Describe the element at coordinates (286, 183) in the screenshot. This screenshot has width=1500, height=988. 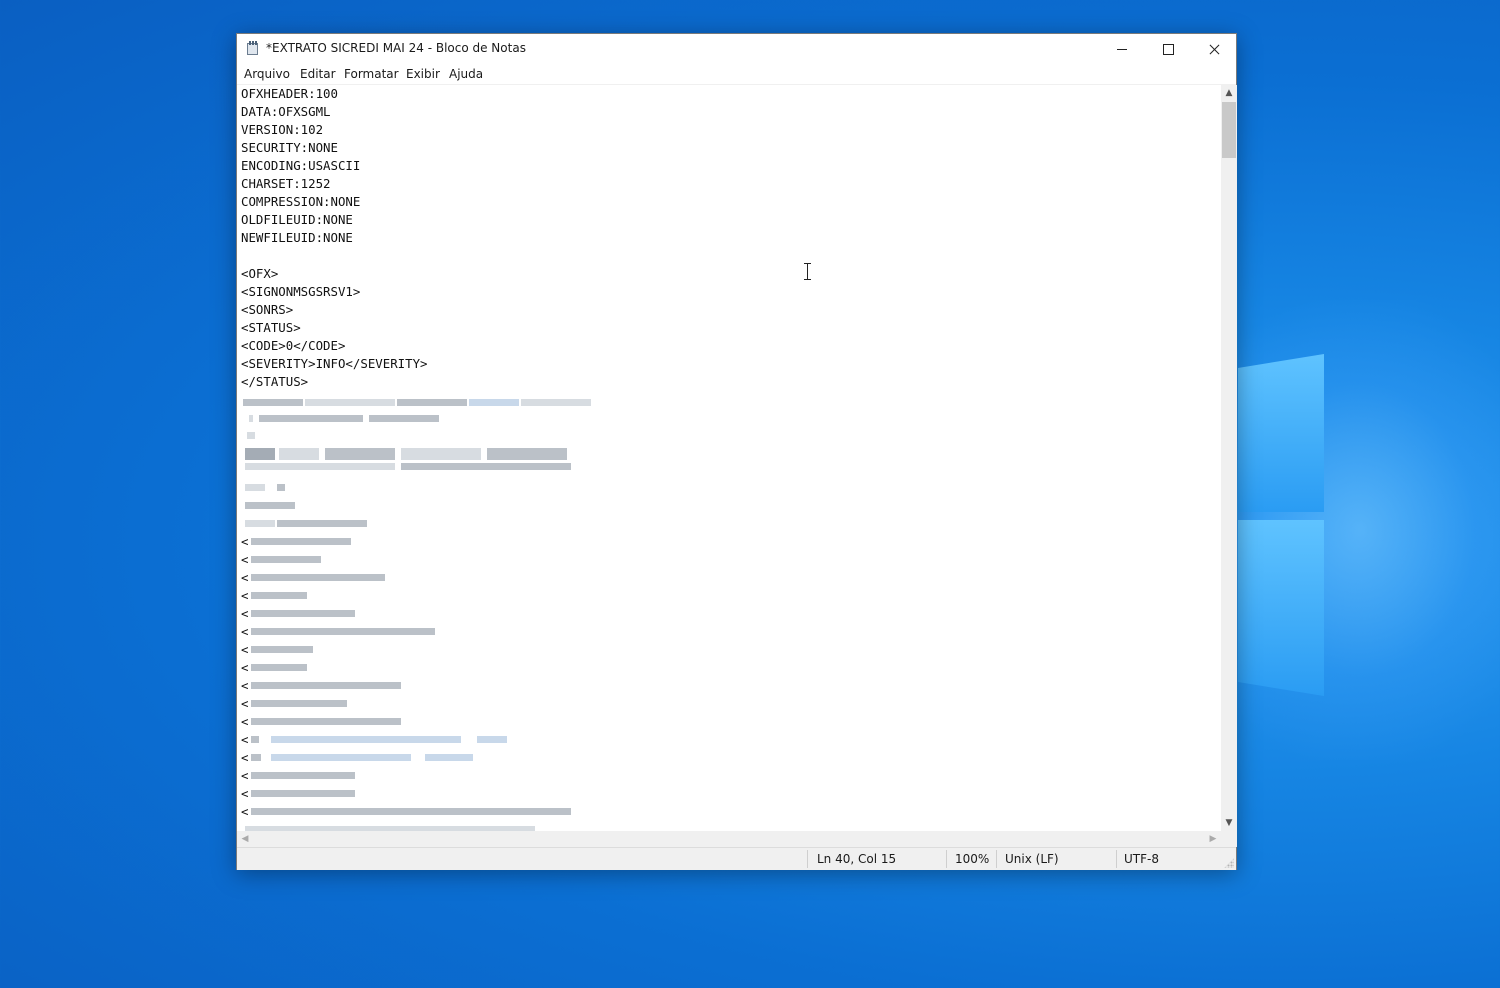
I see `text-line: CHARSET:1252` at that location.